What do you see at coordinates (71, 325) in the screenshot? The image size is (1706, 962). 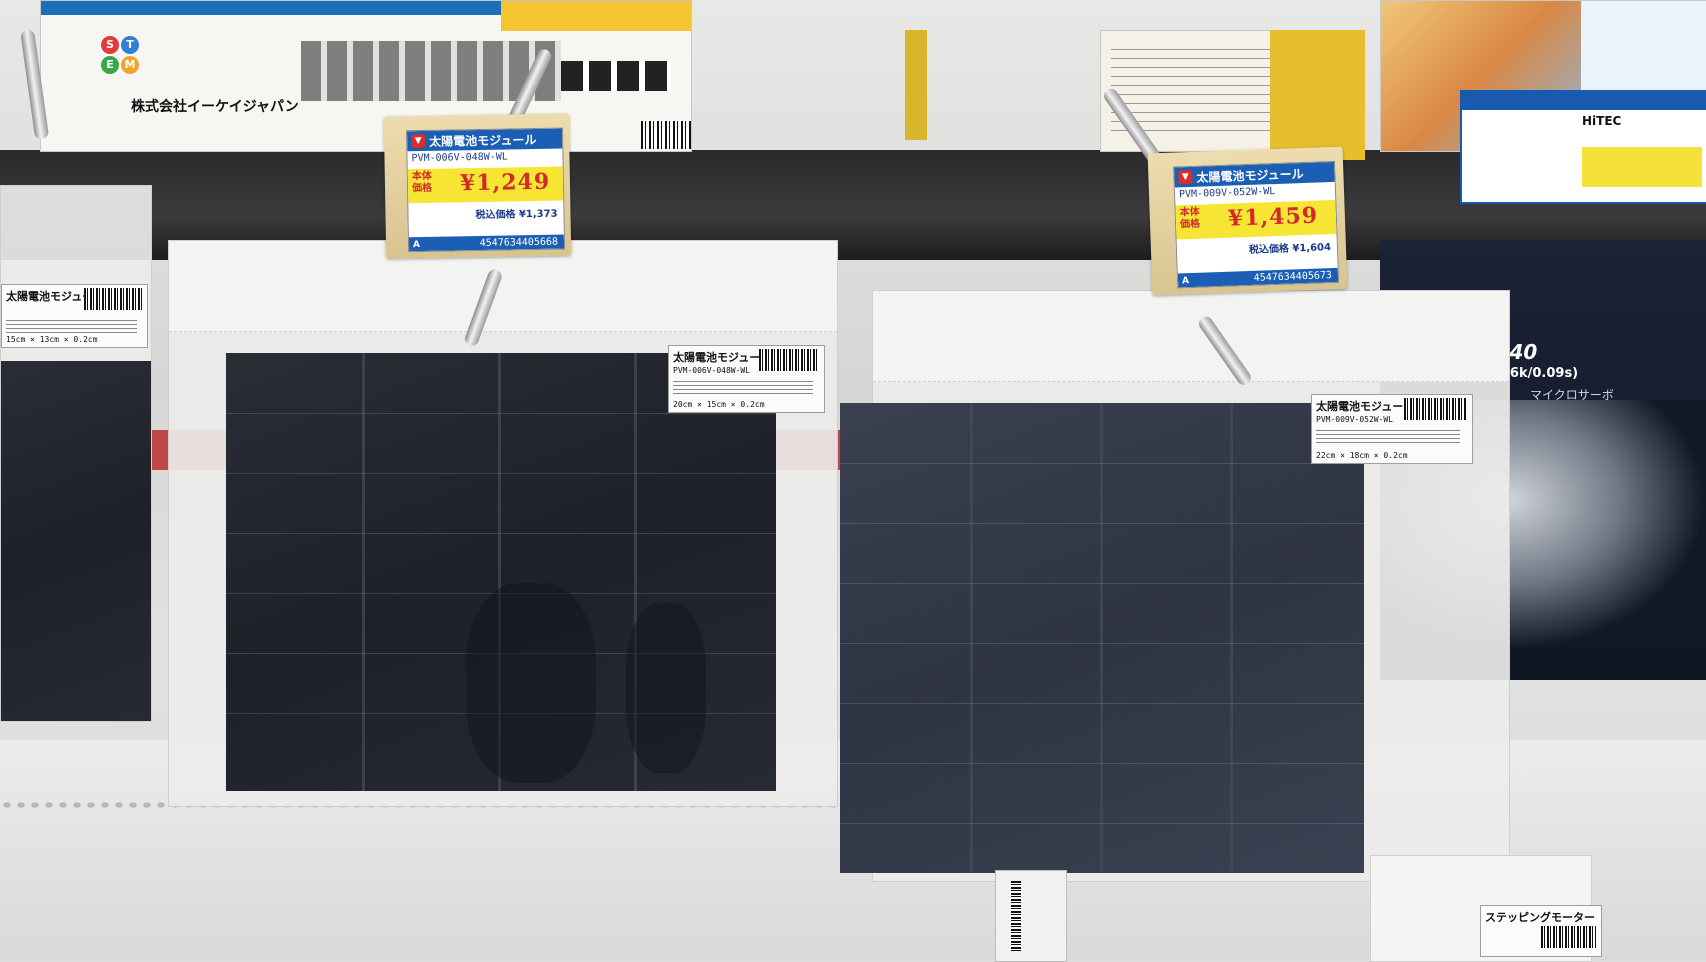 I see `partial-sticker-text-lines` at bounding box center [71, 325].